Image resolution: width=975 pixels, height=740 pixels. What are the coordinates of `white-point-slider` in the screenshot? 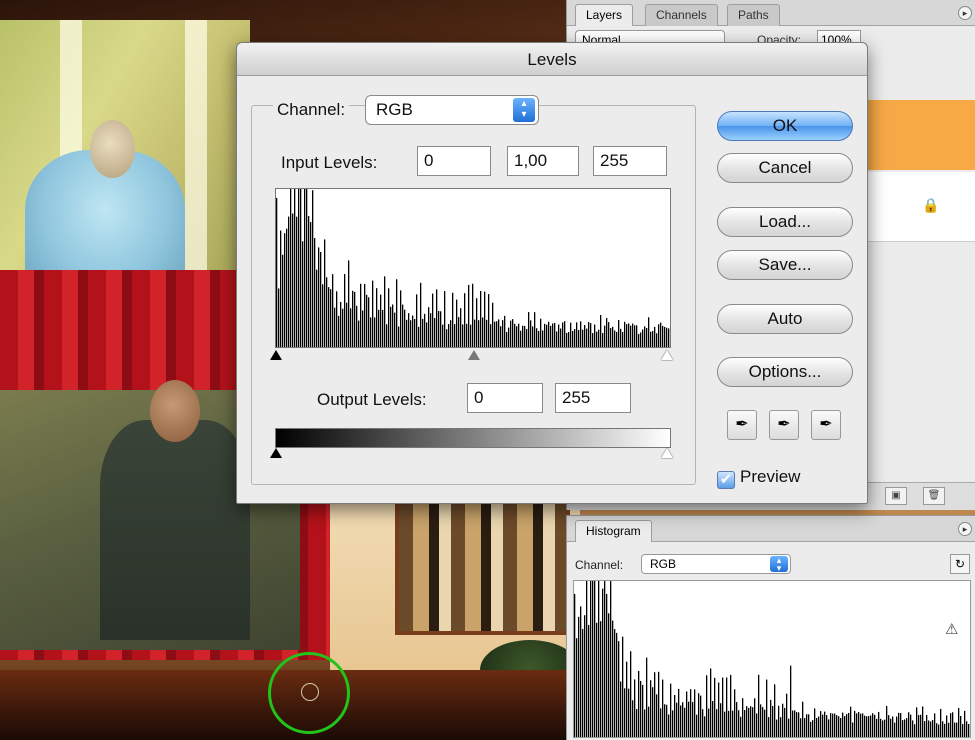 It's located at (667, 355).